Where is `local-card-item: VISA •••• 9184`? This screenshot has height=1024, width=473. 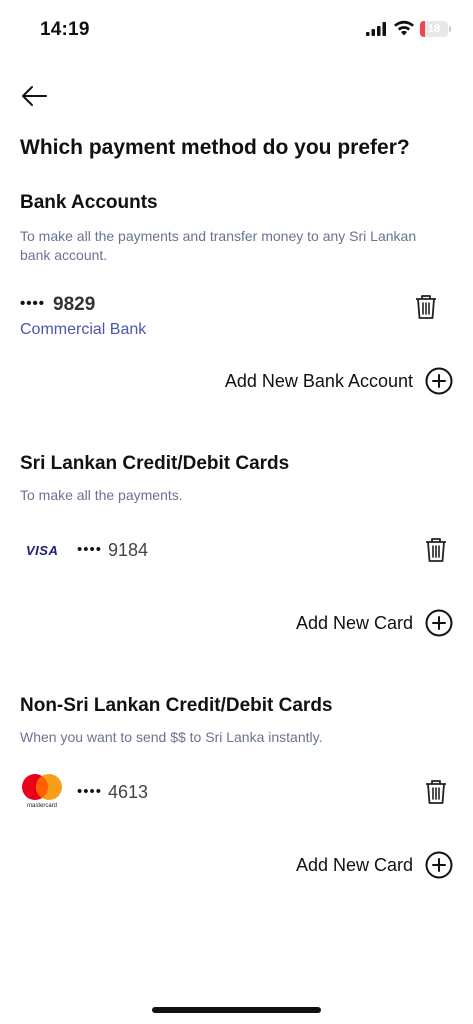 local-card-item: VISA •••• 9184 is located at coordinates (235, 550).